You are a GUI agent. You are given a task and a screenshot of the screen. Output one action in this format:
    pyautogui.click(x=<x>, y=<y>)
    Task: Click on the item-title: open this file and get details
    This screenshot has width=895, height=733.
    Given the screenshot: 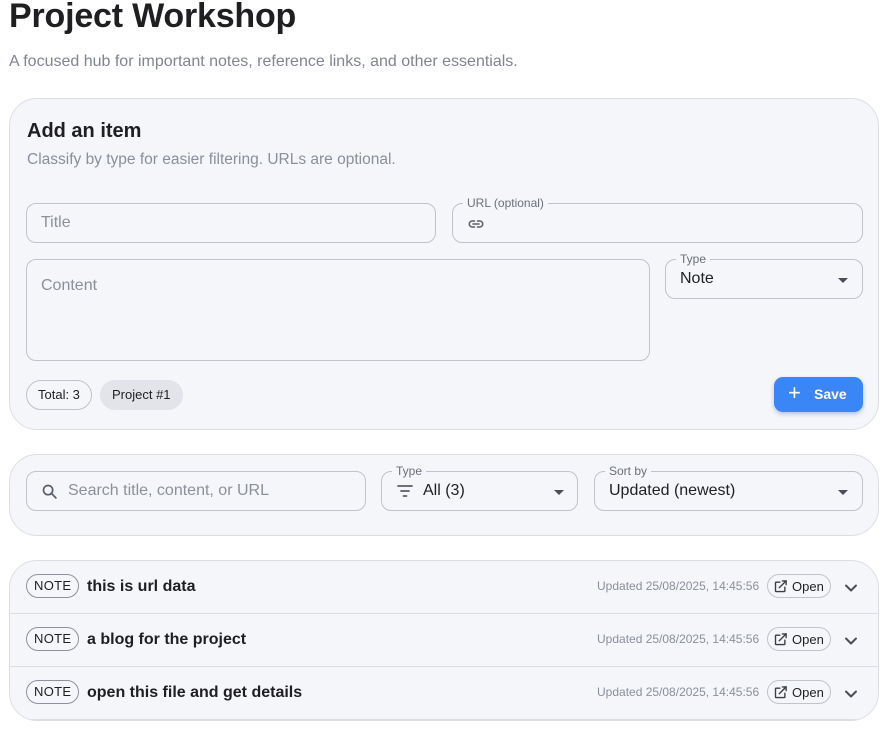 What is the action you would take?
    pyautogui.click(x=195, y=692)
    